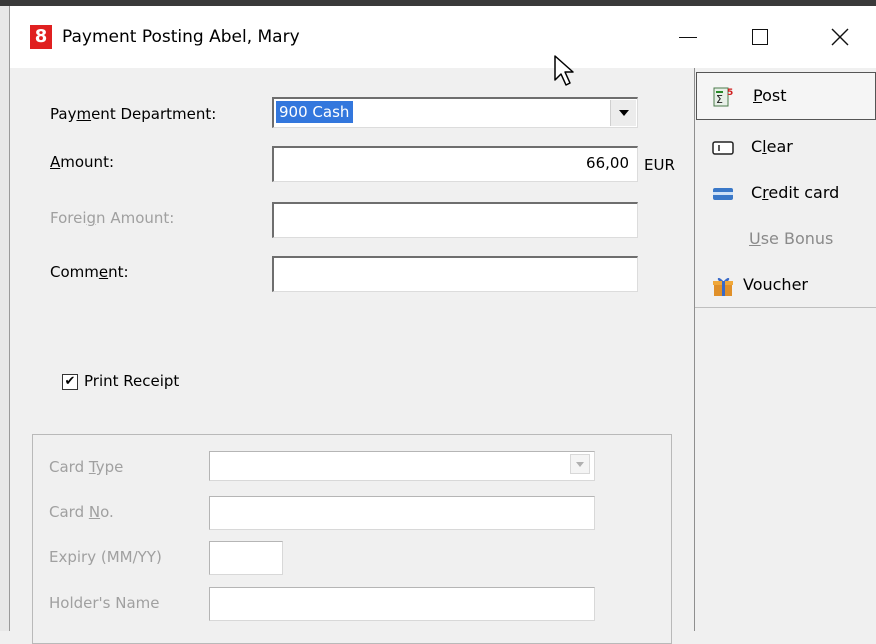 Image resolution: width=876 pixels, height=644 pixels. I want to click on expiry-field, so click(246, 558).